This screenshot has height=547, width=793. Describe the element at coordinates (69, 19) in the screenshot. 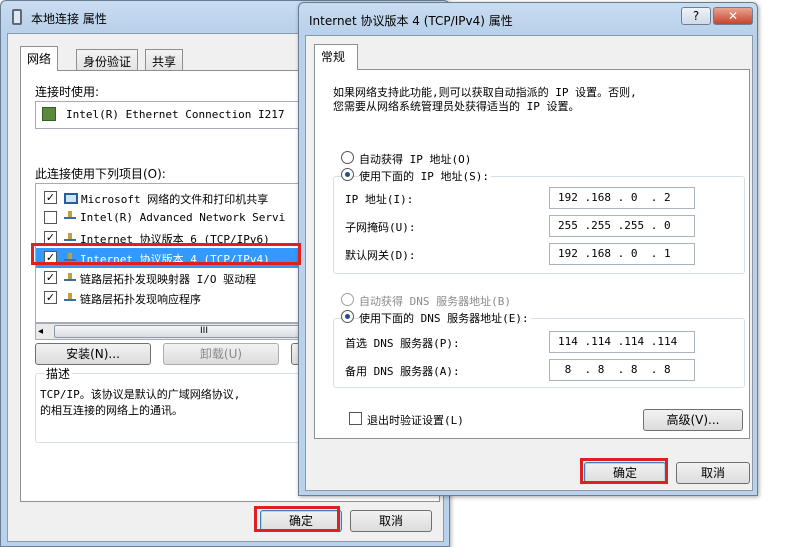

I see `back-window-title: 本地连接 属性` at that location.